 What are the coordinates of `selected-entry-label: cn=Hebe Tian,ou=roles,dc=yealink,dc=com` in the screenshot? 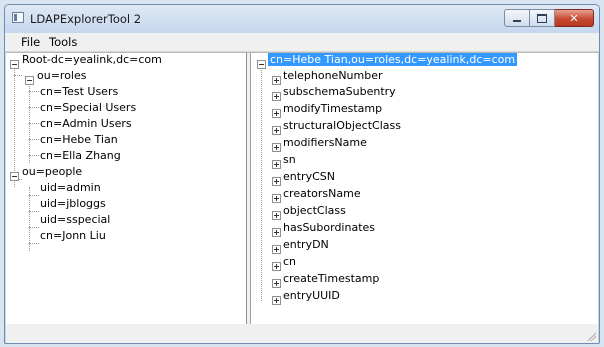 It's located at (393, 59).